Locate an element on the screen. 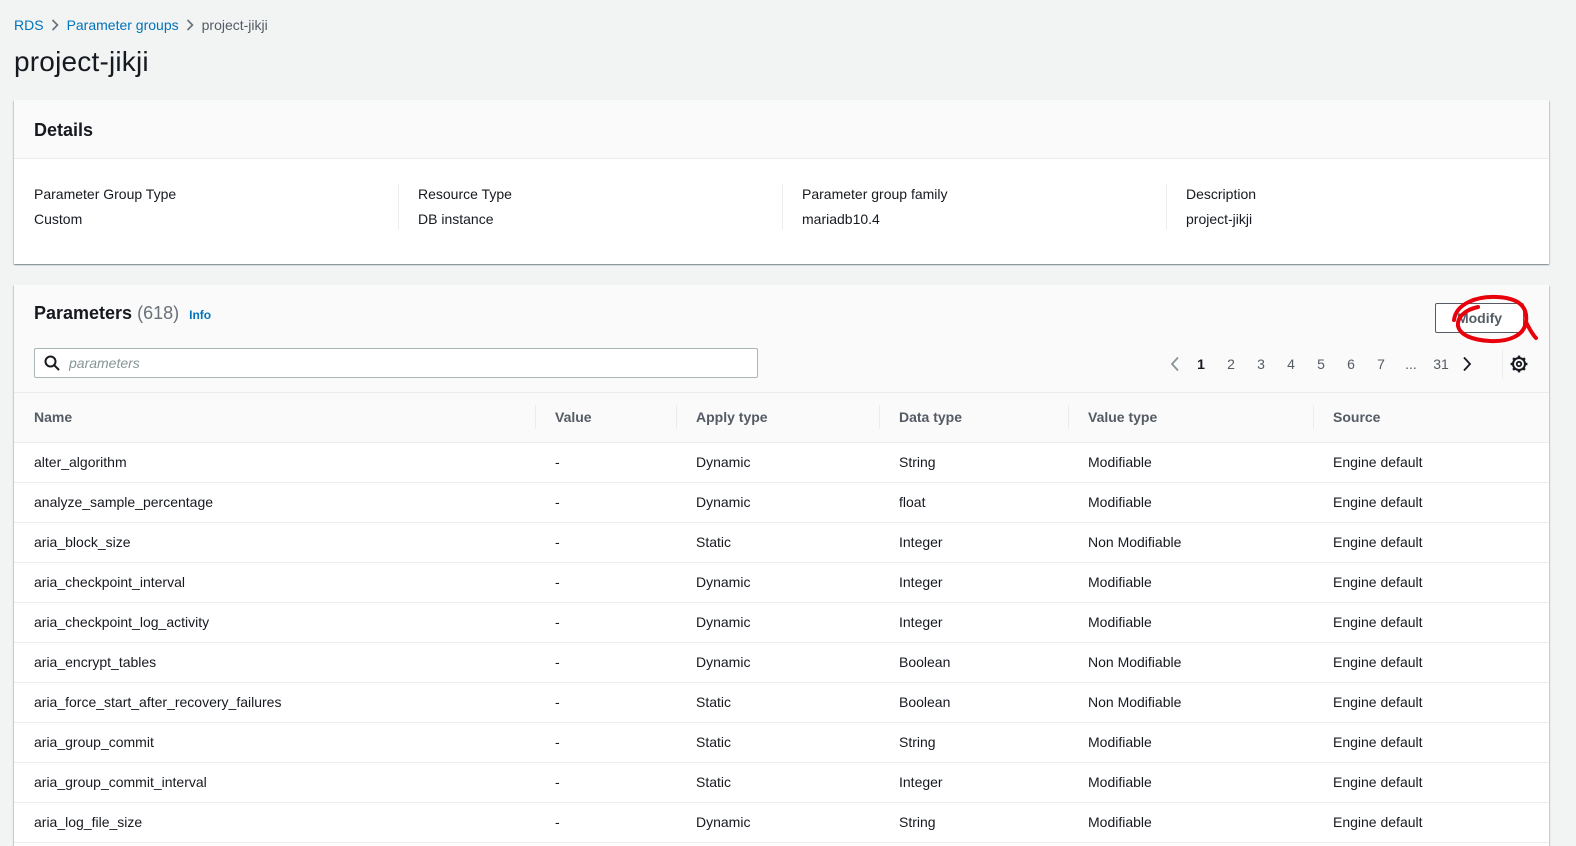 This screenshot has height=846, width=1576. column-header-value: Value is located at coordinates (605, 418).